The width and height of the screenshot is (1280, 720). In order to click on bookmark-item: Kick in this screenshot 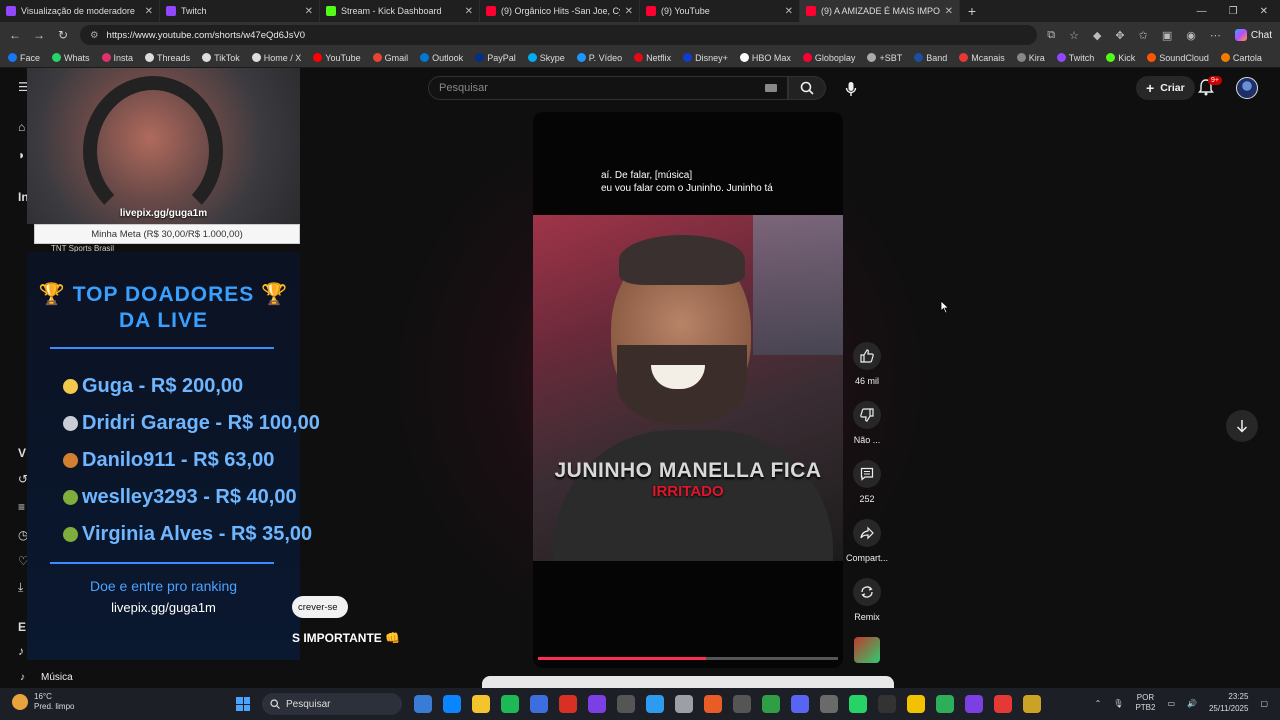, I will do `click(1120, 58)`.